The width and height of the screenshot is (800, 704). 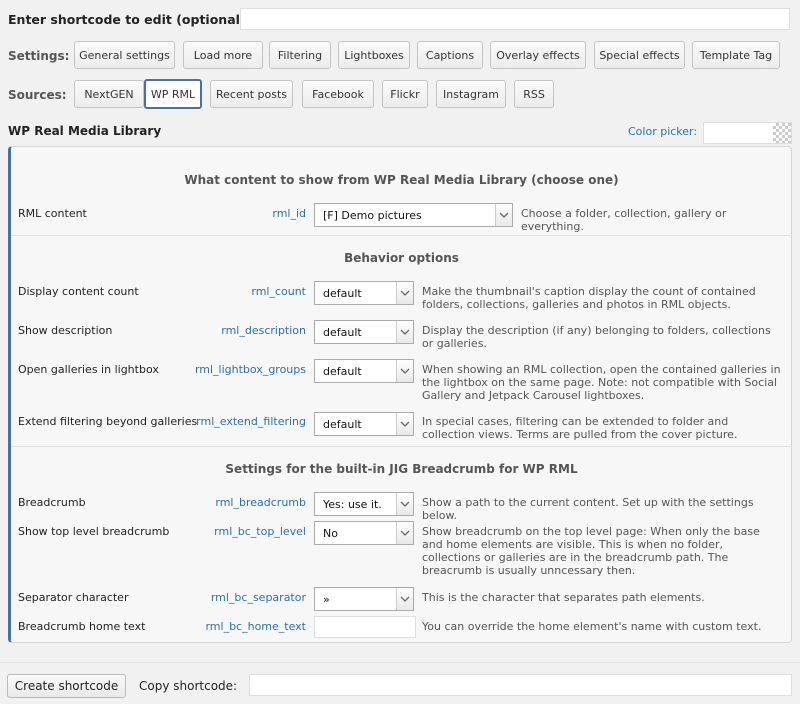 What do you see at coordinates (88, 369) in the screenshot?
I see `option-label: Open galleries in lightbox` at bounding box center [88, 369].